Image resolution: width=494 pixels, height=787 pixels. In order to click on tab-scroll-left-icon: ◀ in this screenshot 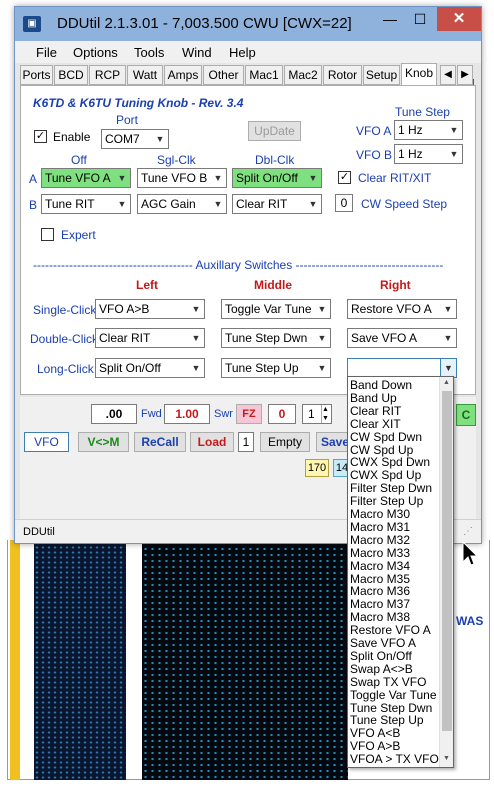, I will do `click(448, 75)`.